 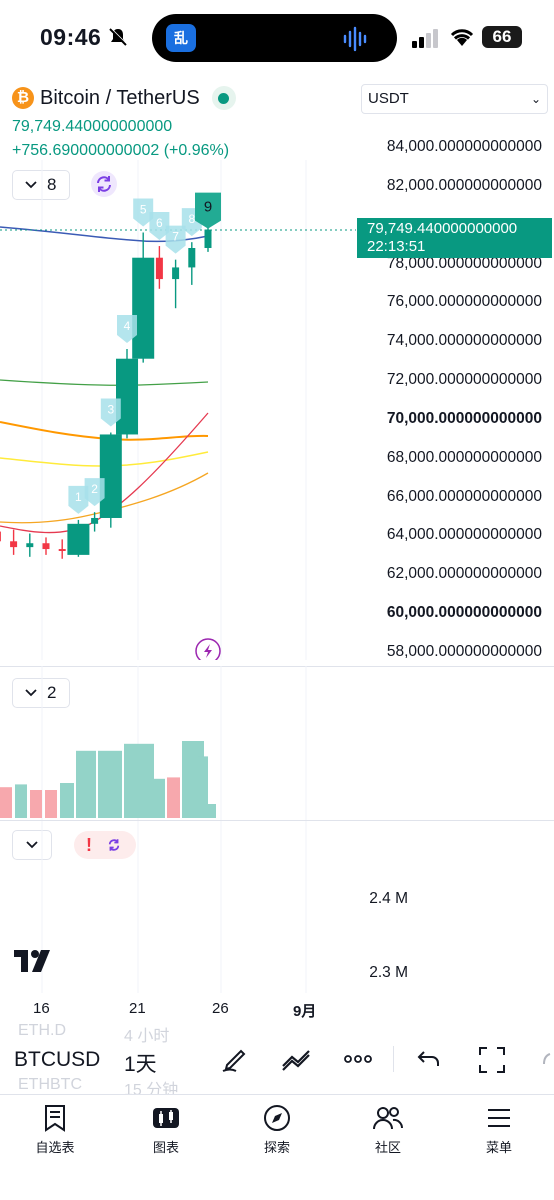 I want to click on date-label: 16, so click(x=41, y=1008).